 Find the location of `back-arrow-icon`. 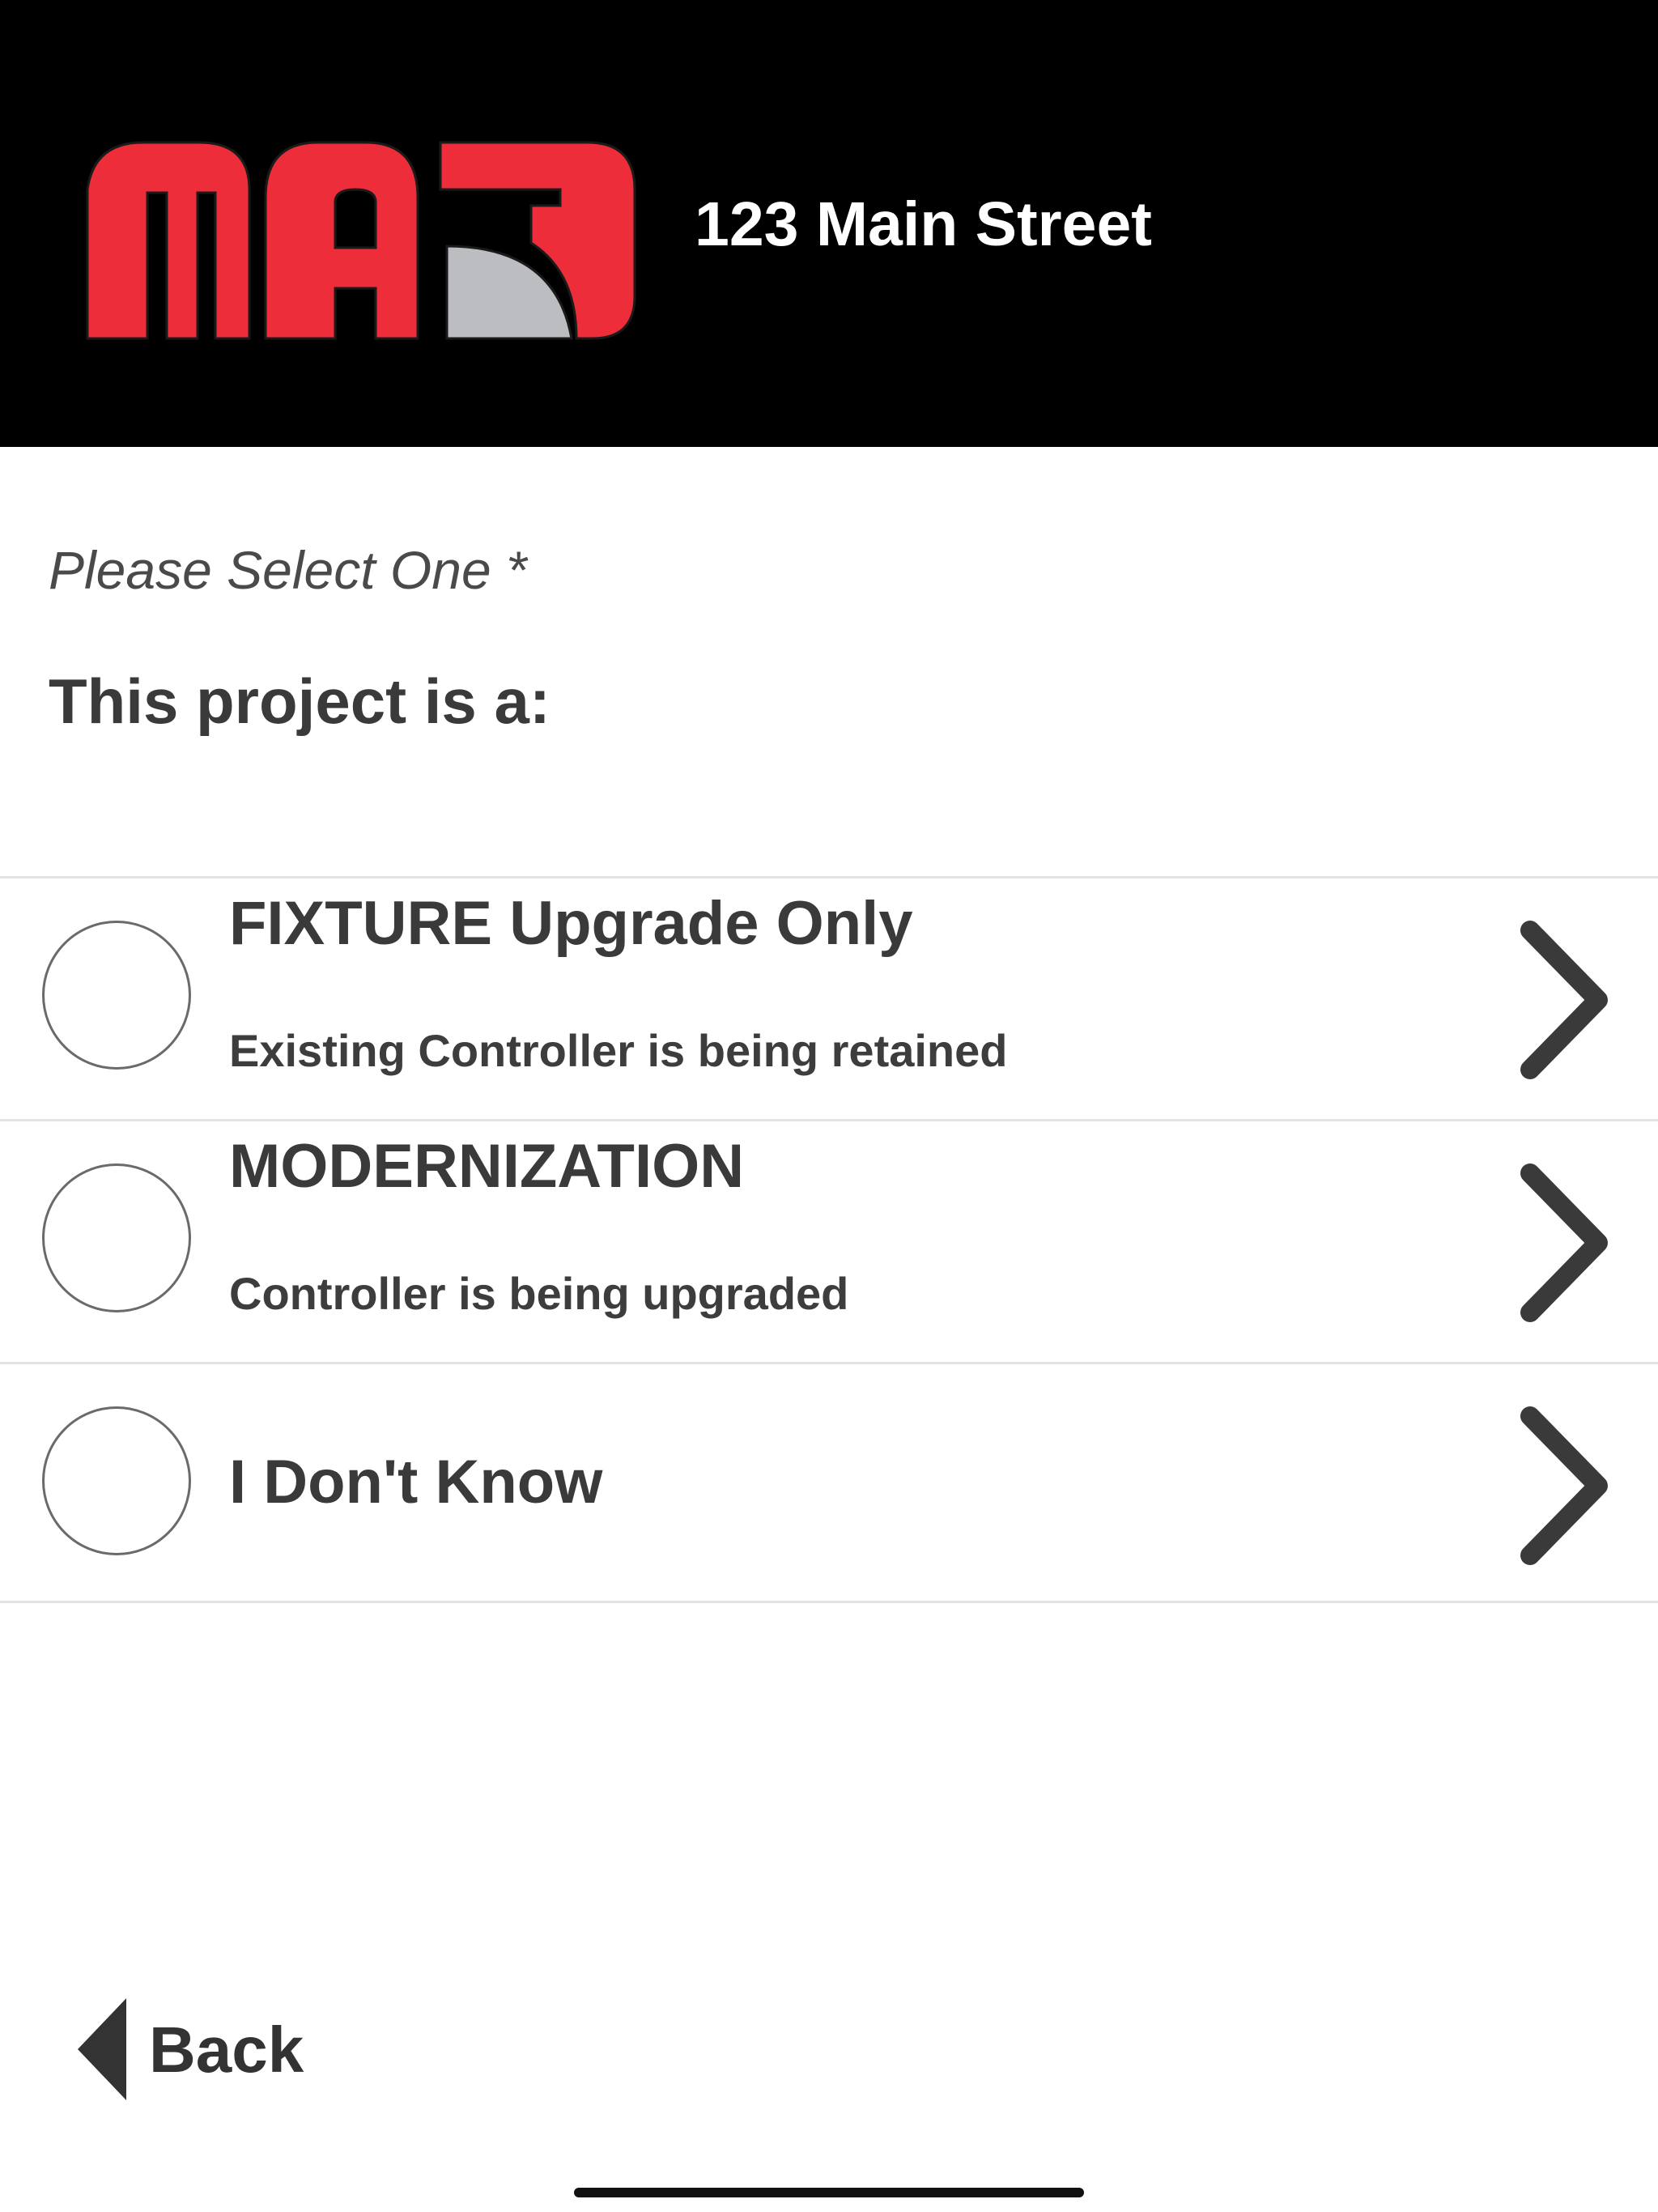

back-arrow-icon is located at coordinates (102, 2049).